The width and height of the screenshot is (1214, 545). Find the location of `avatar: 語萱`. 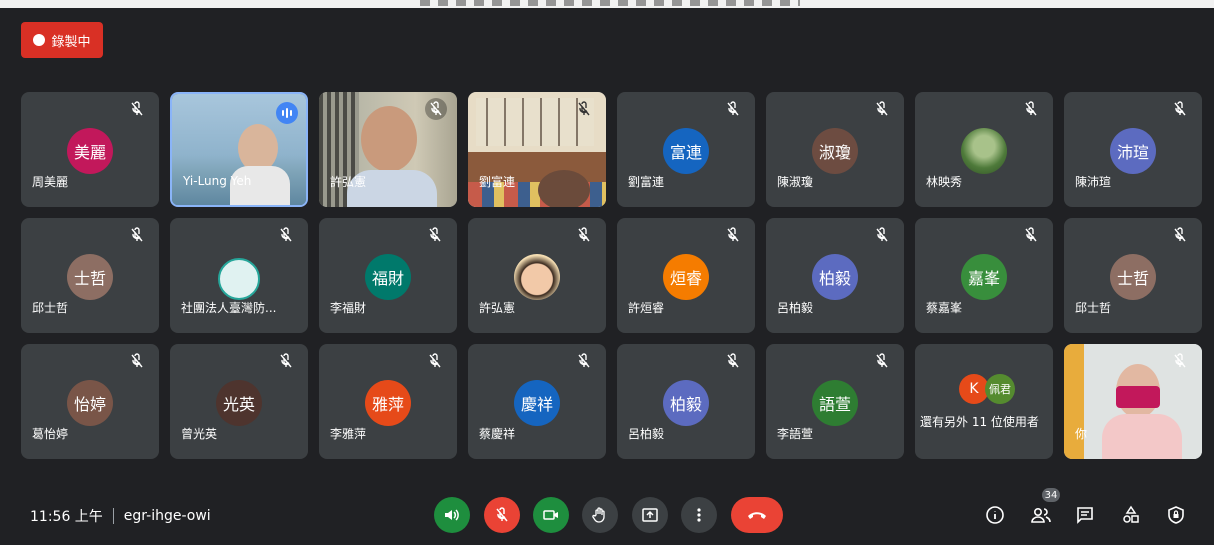

avatar: 語萱 is located at coordinates (835, 403).